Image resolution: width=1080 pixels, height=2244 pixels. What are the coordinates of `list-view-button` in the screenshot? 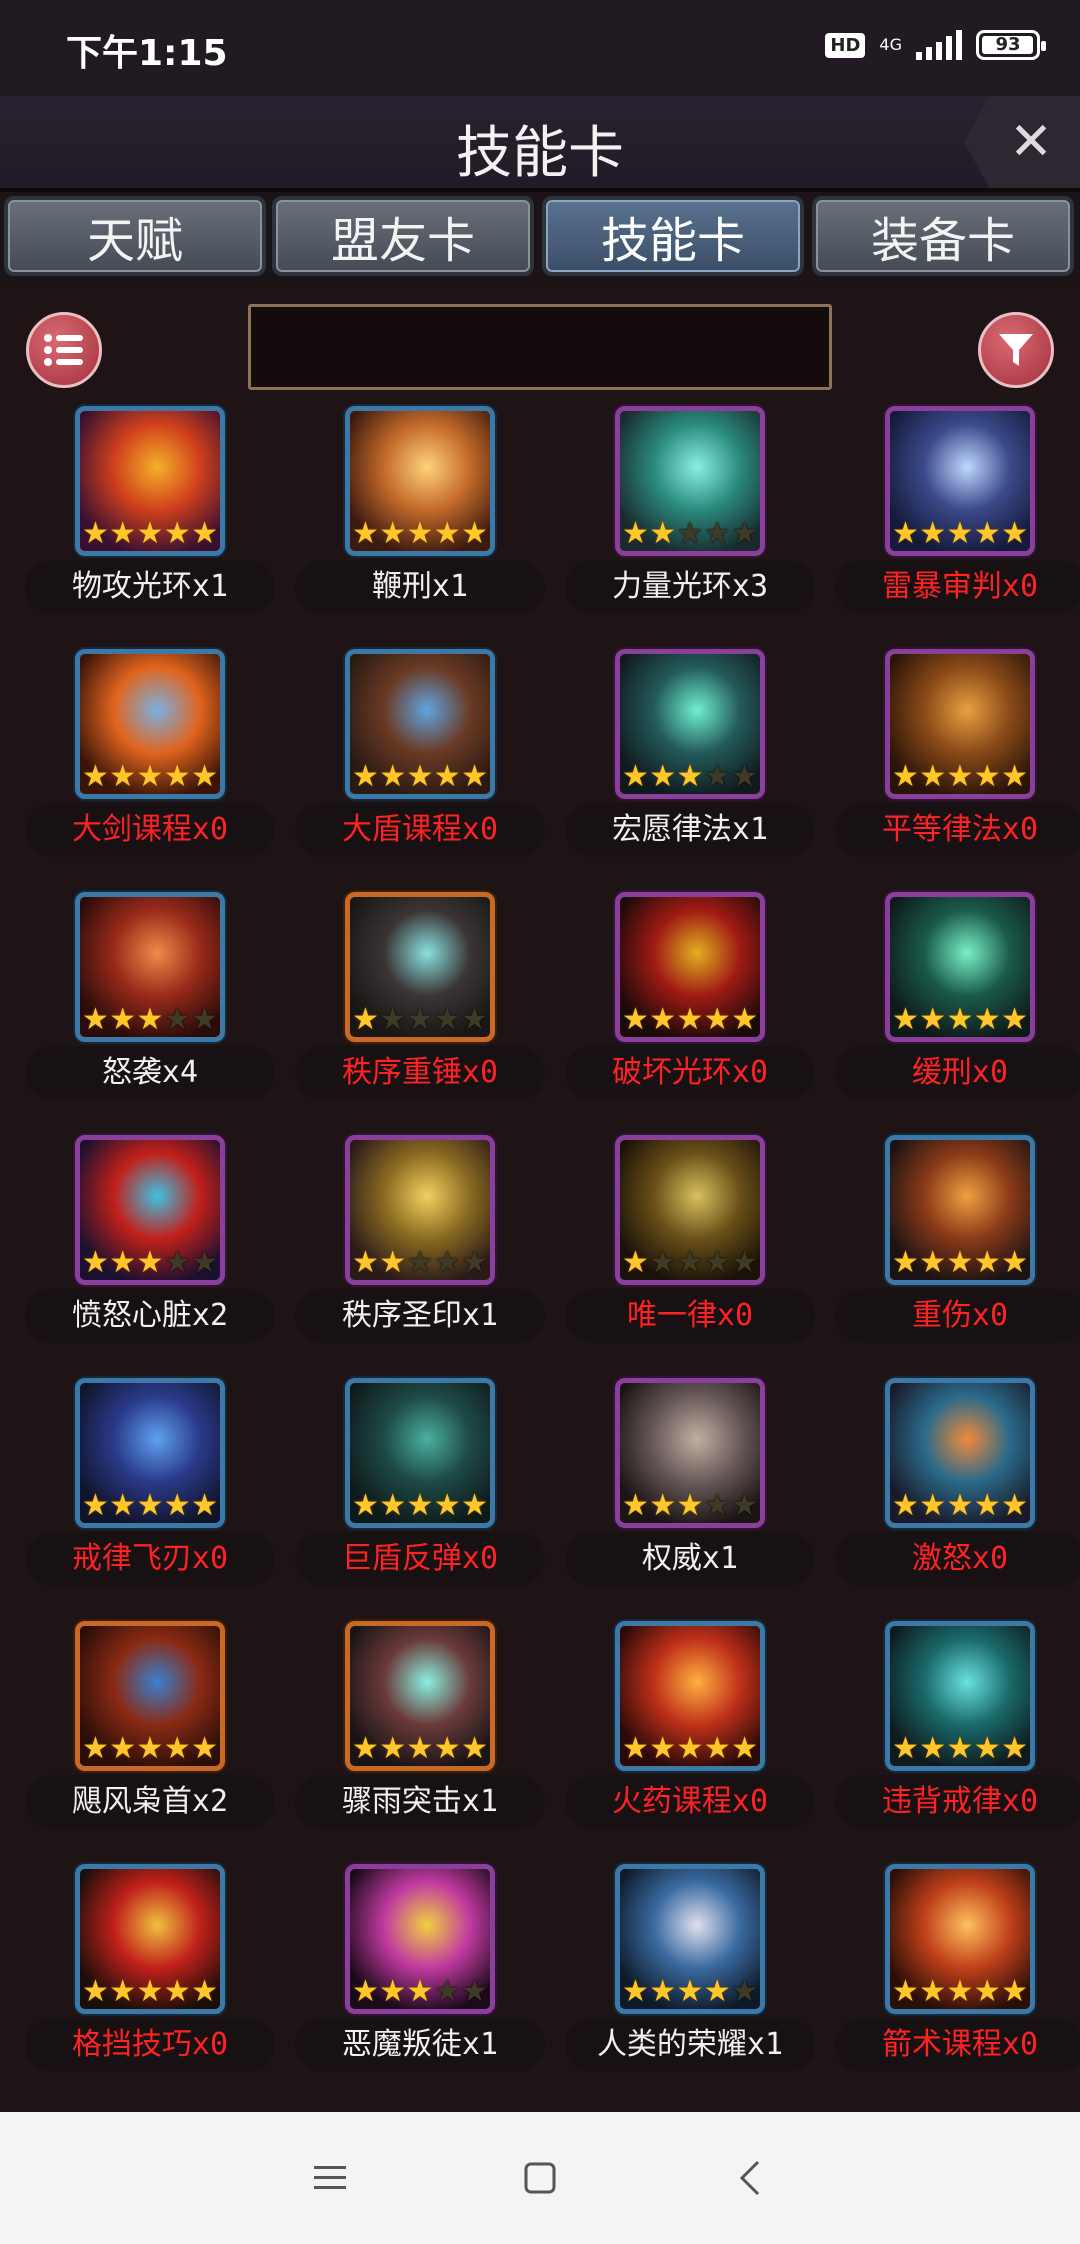 It's located at (64, 350).